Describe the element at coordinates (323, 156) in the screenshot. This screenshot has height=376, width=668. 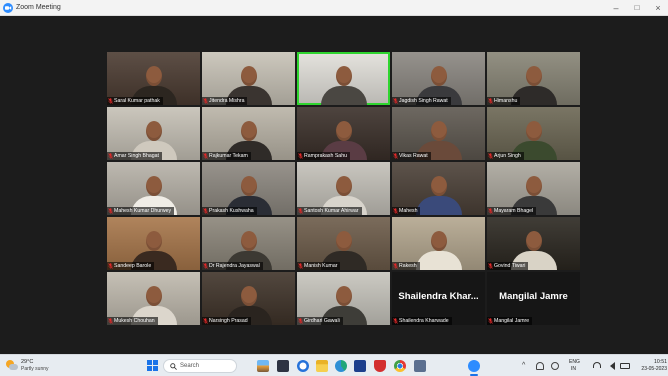
I see `participant-name-label: Ramprakash Sahu` at that location.